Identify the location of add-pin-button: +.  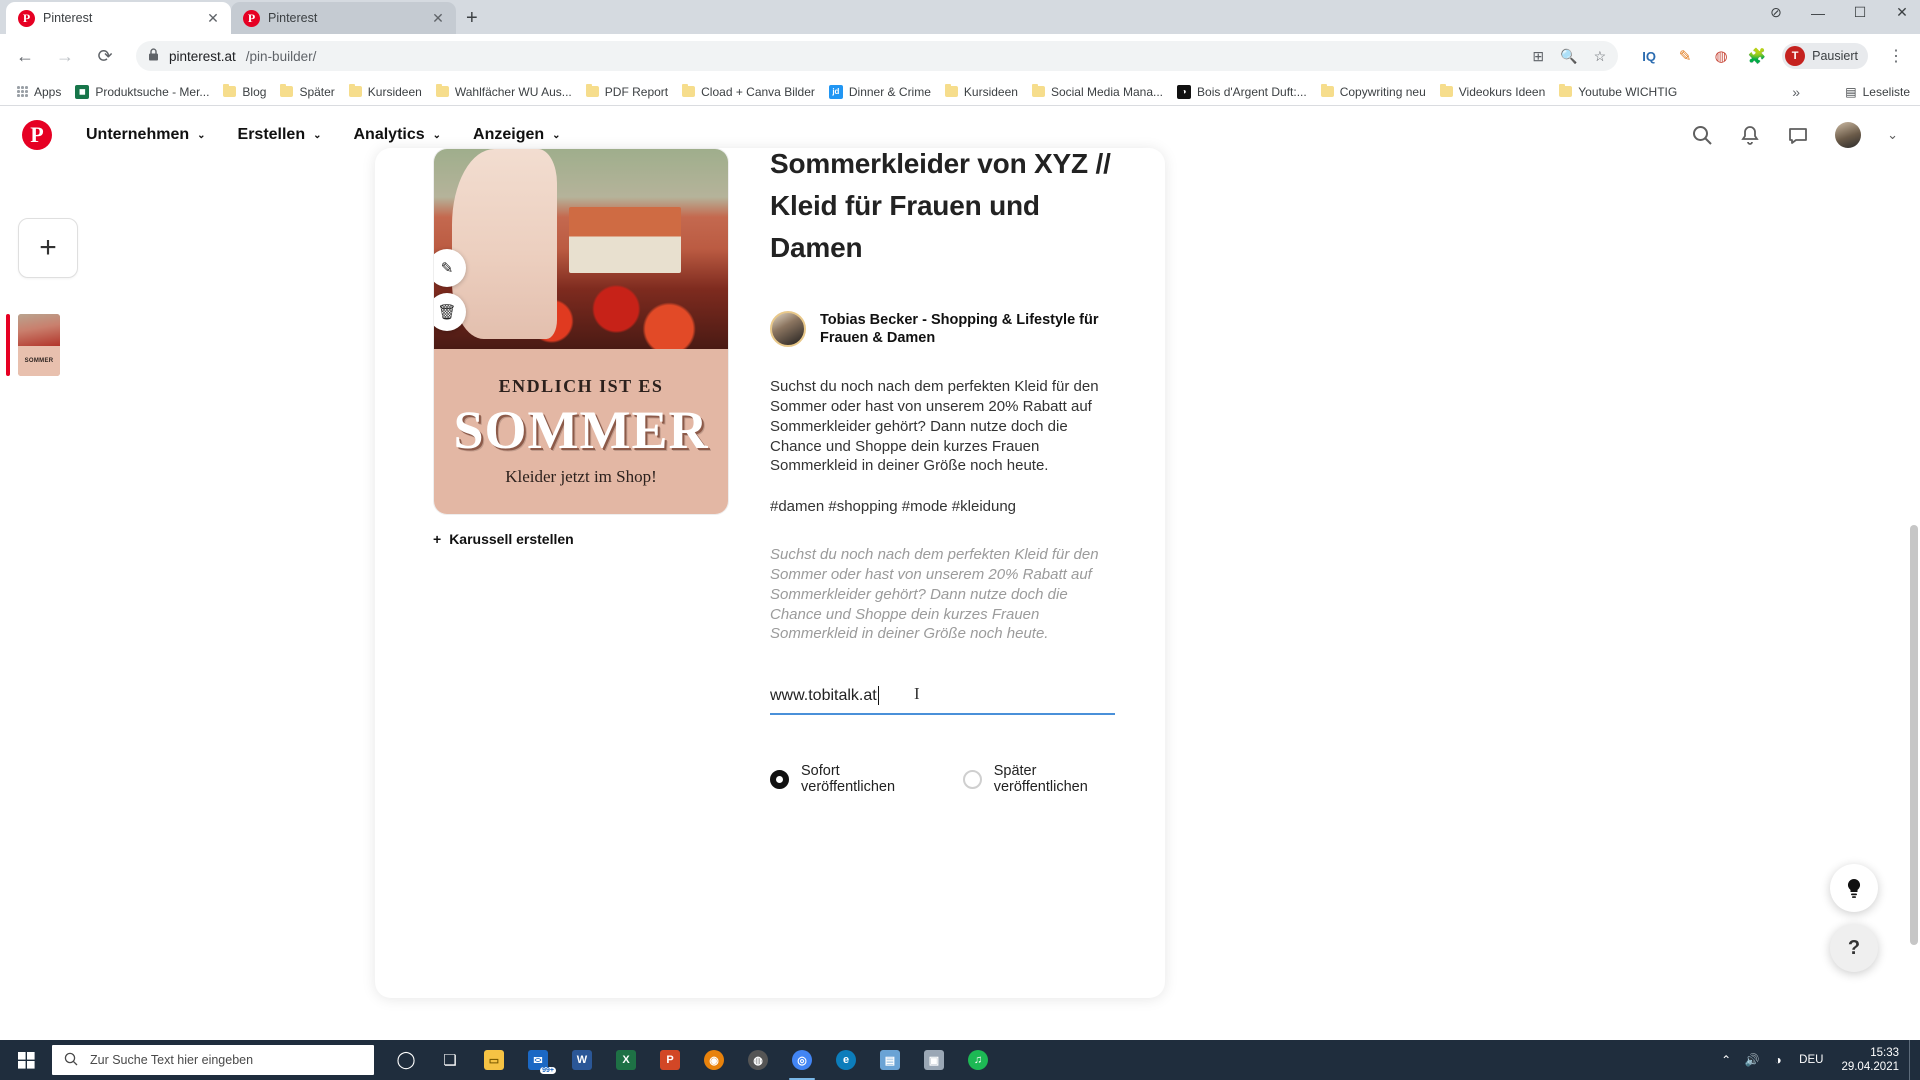
(48, 248).